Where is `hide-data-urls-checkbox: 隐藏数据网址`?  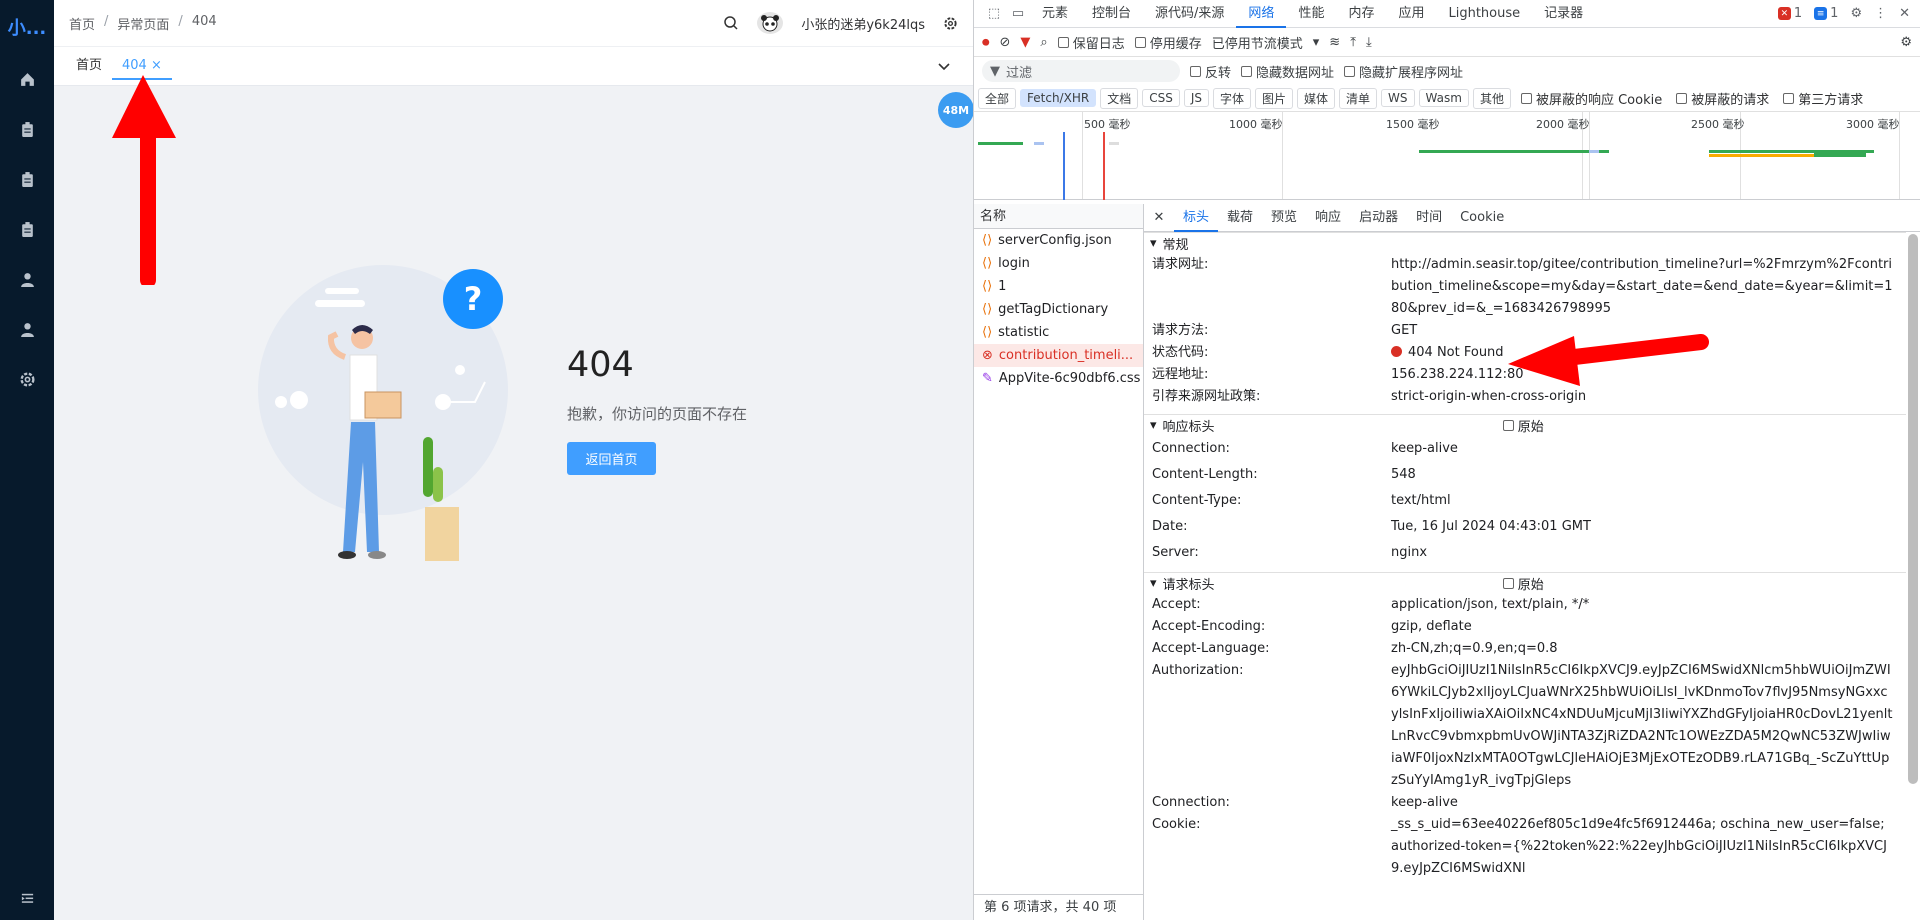 hide-data-urls-checkbox: 隐藏数据网址 is located at coordinates (1287, 71).